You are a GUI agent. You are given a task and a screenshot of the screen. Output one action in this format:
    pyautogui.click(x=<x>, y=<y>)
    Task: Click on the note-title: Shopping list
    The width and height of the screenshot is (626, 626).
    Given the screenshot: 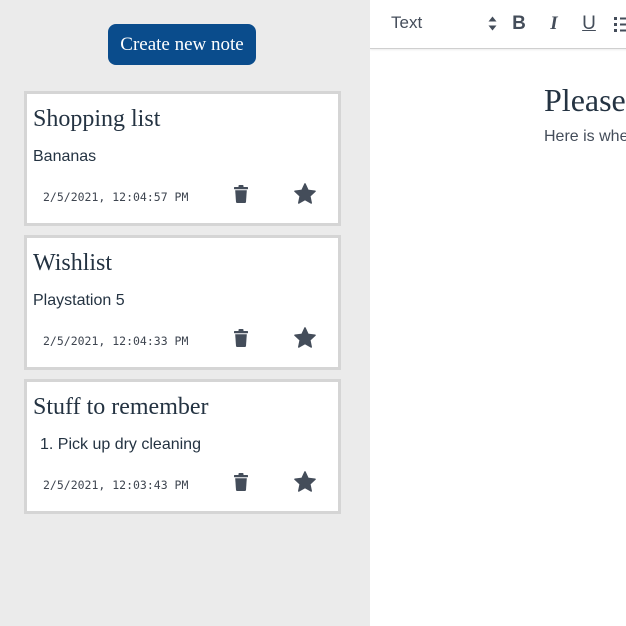 What is the action you would take?
    pyautogui.click(x=97, y=119)
    